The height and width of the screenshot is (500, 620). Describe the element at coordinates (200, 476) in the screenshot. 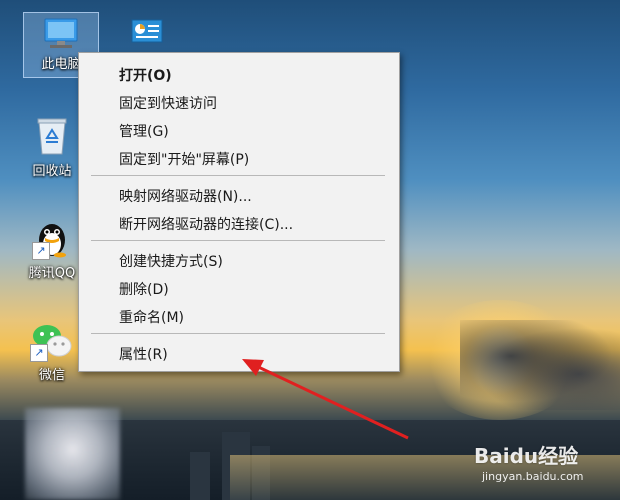

I see `wallpaper-tower` at that location.